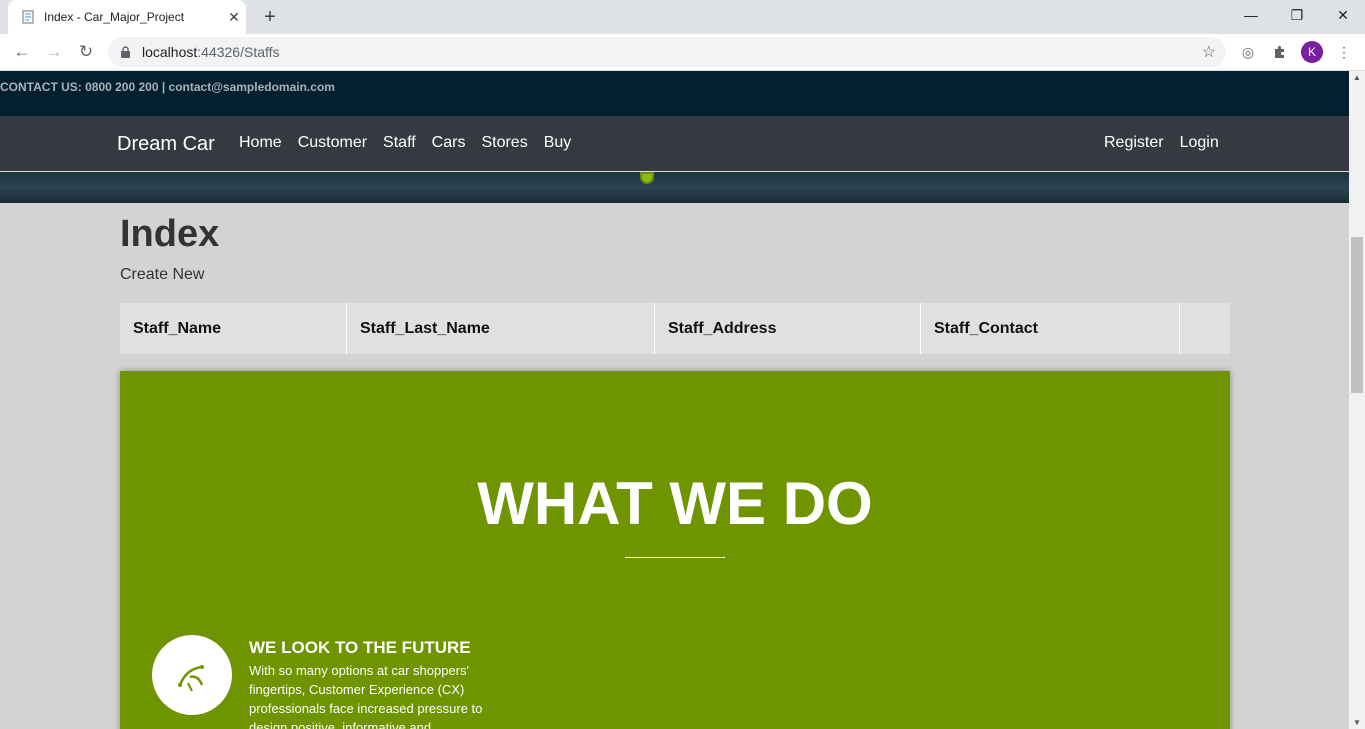  I want to click on slider-indicator-dot, so click(647, 178).